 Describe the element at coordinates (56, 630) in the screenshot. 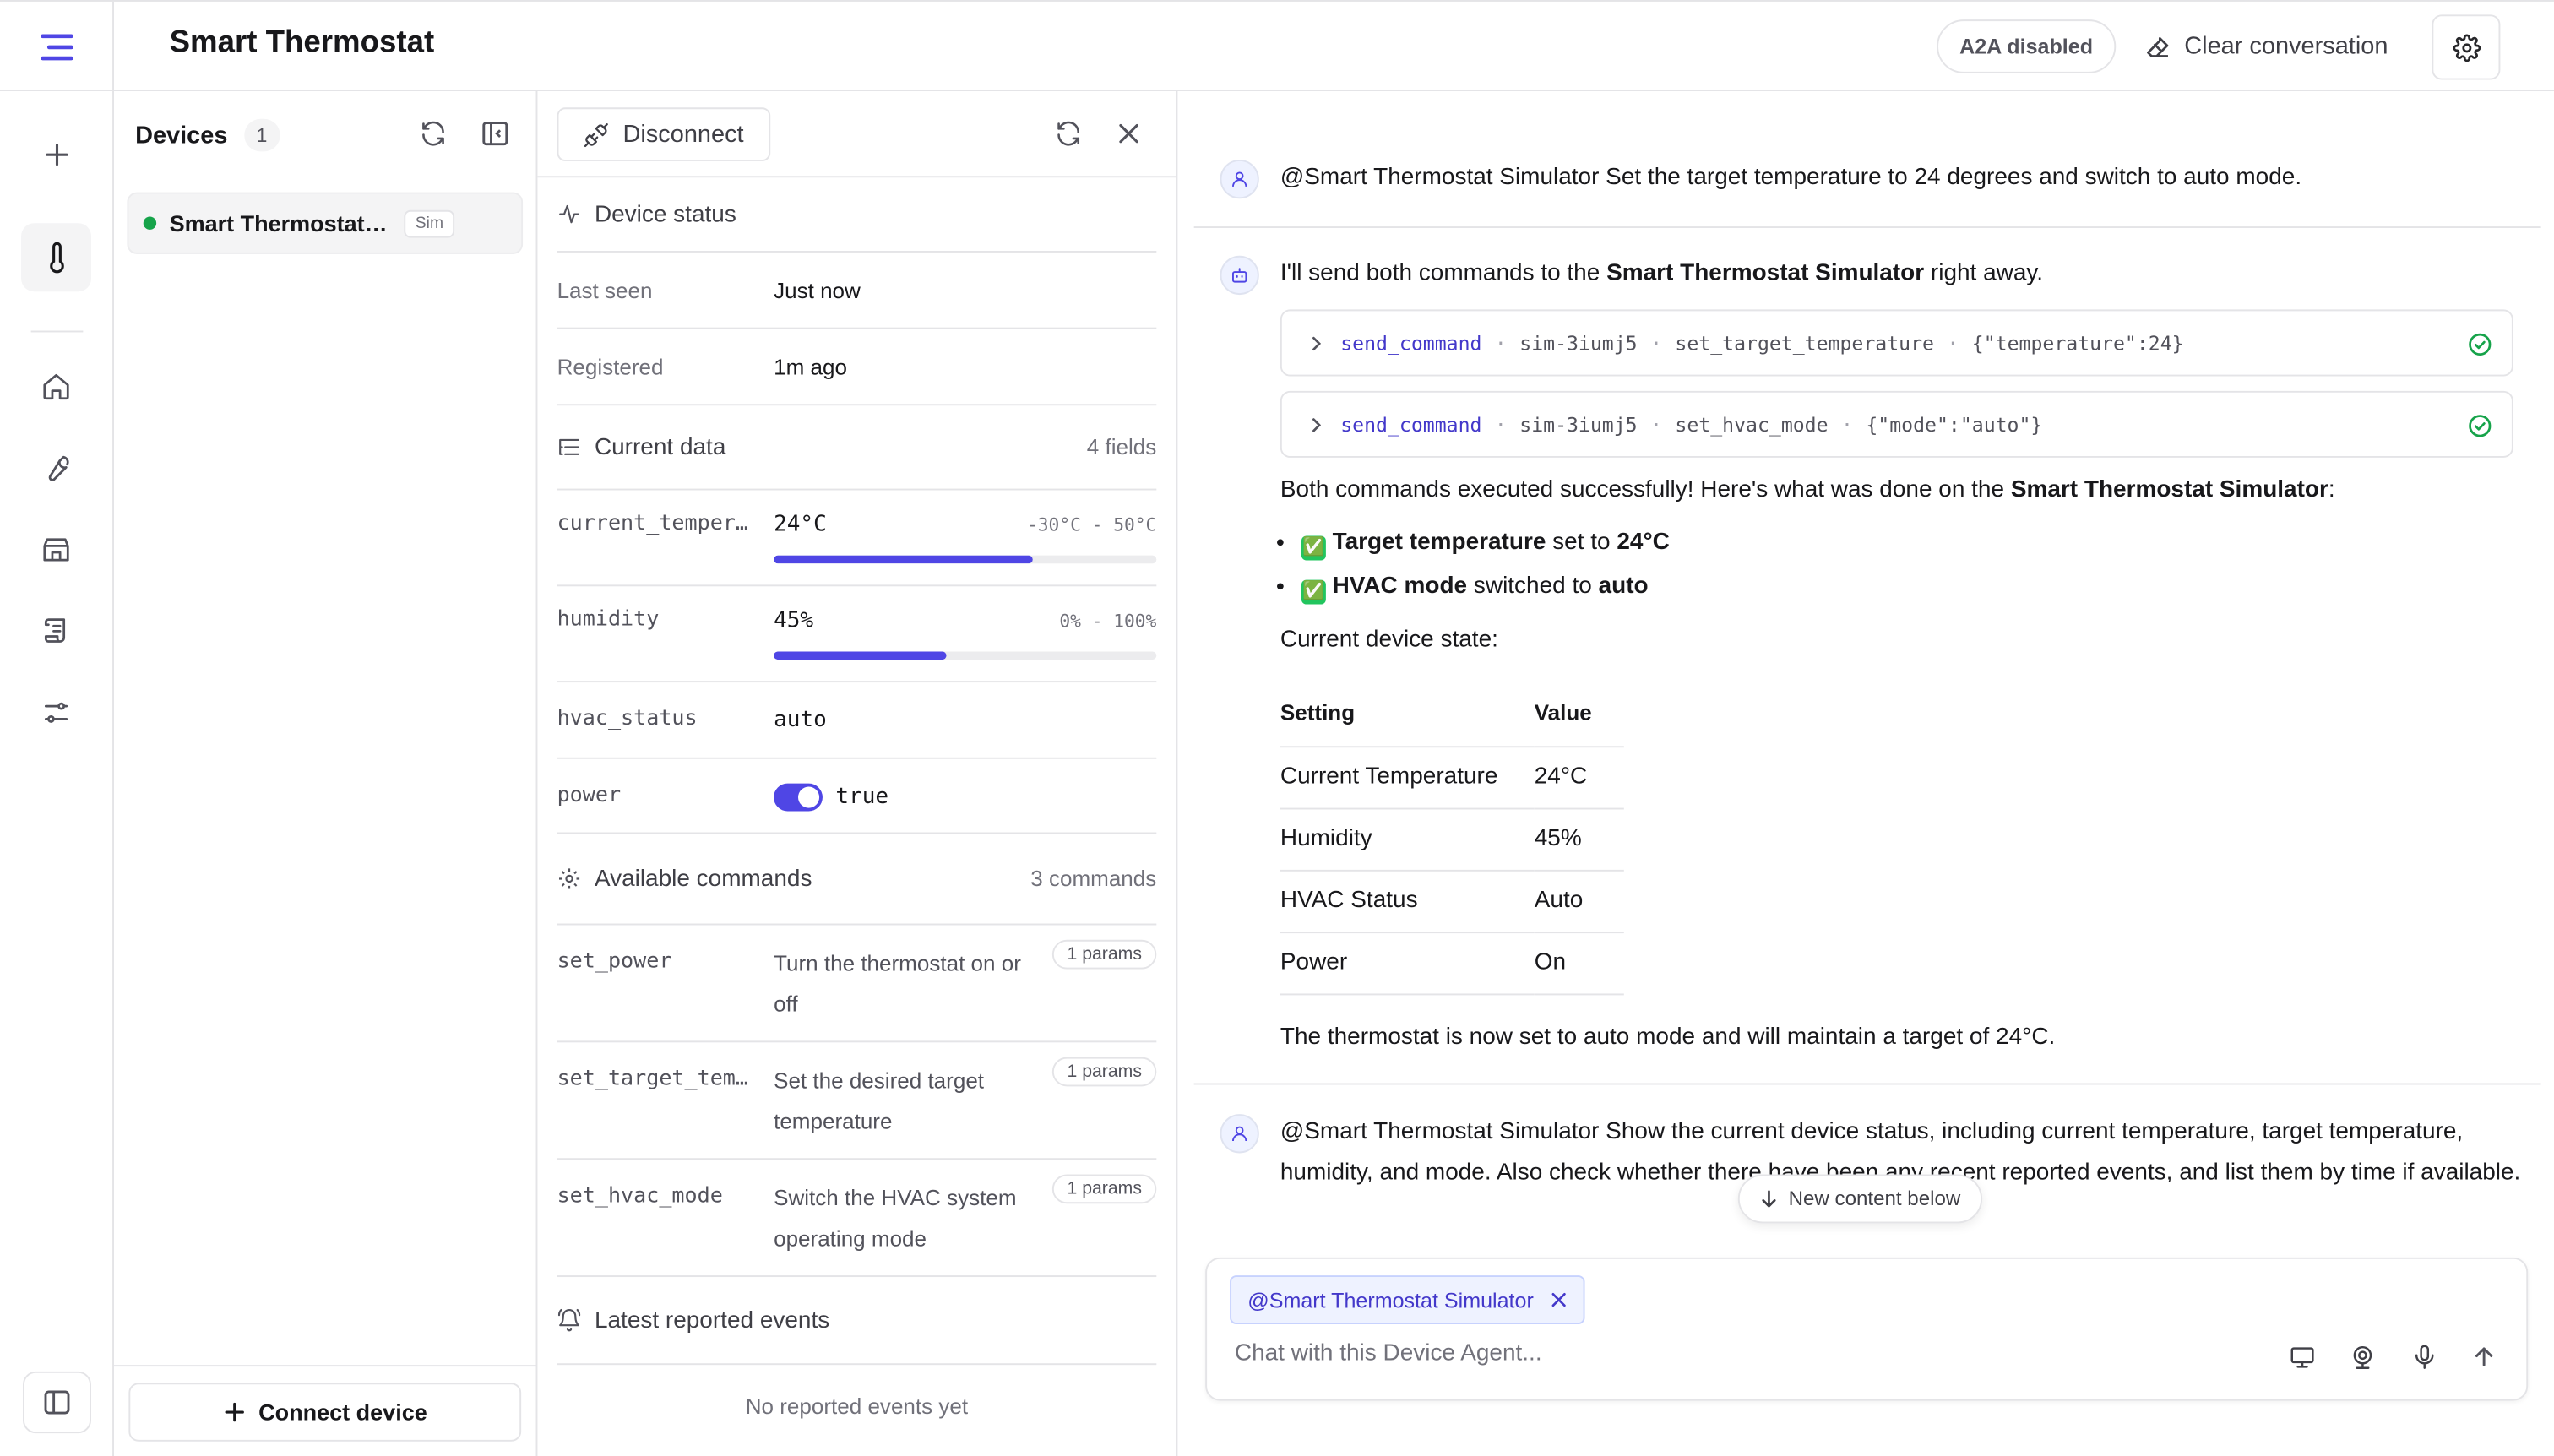

I see `rail-logs-button` at that location.